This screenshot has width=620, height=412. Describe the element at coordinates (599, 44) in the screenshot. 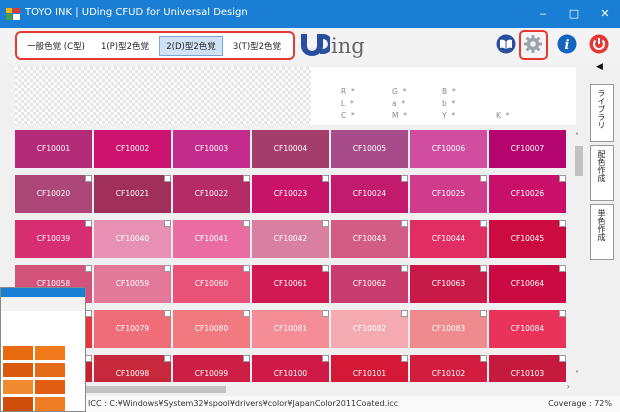

I see `power-icon` at that location.